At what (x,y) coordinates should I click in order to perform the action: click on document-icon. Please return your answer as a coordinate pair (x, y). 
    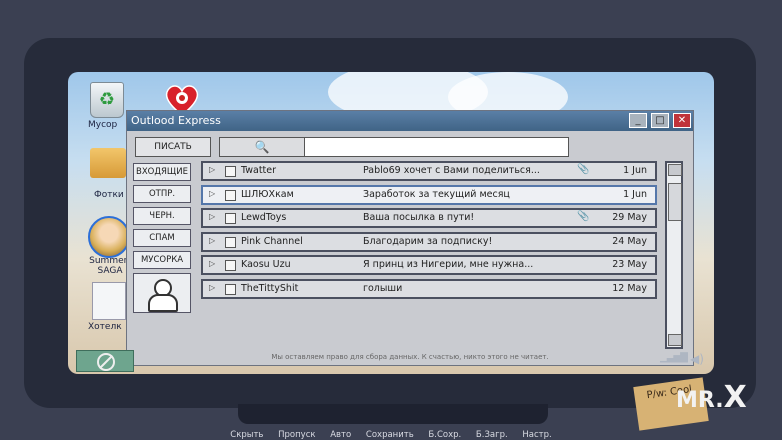
    Looking at the image, I should click on (109, 301).